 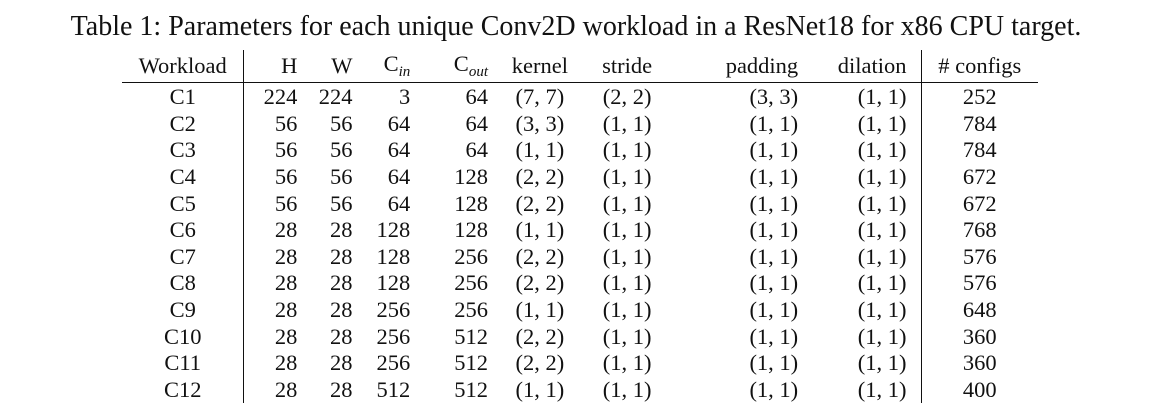 What do you see at coordinates (540, 123) in the screenshot?
I see `cell-kernel: (3, 3)` at bounding box center [540, 123].